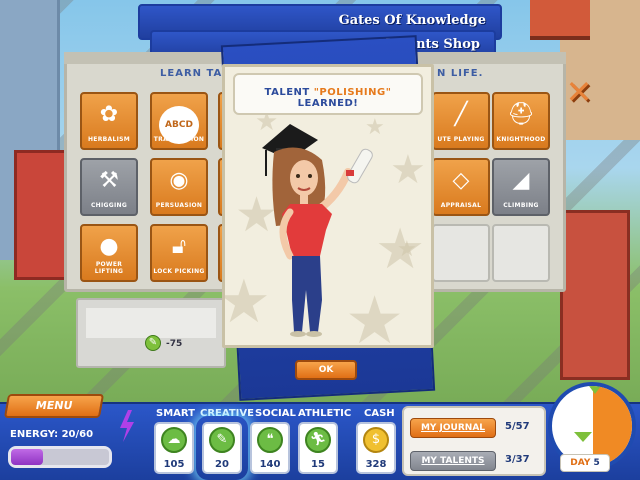 The height and width of the screenshot is (480, 640). I want to click on my-journal-button: MY JOURNAL, so click(453, 428).